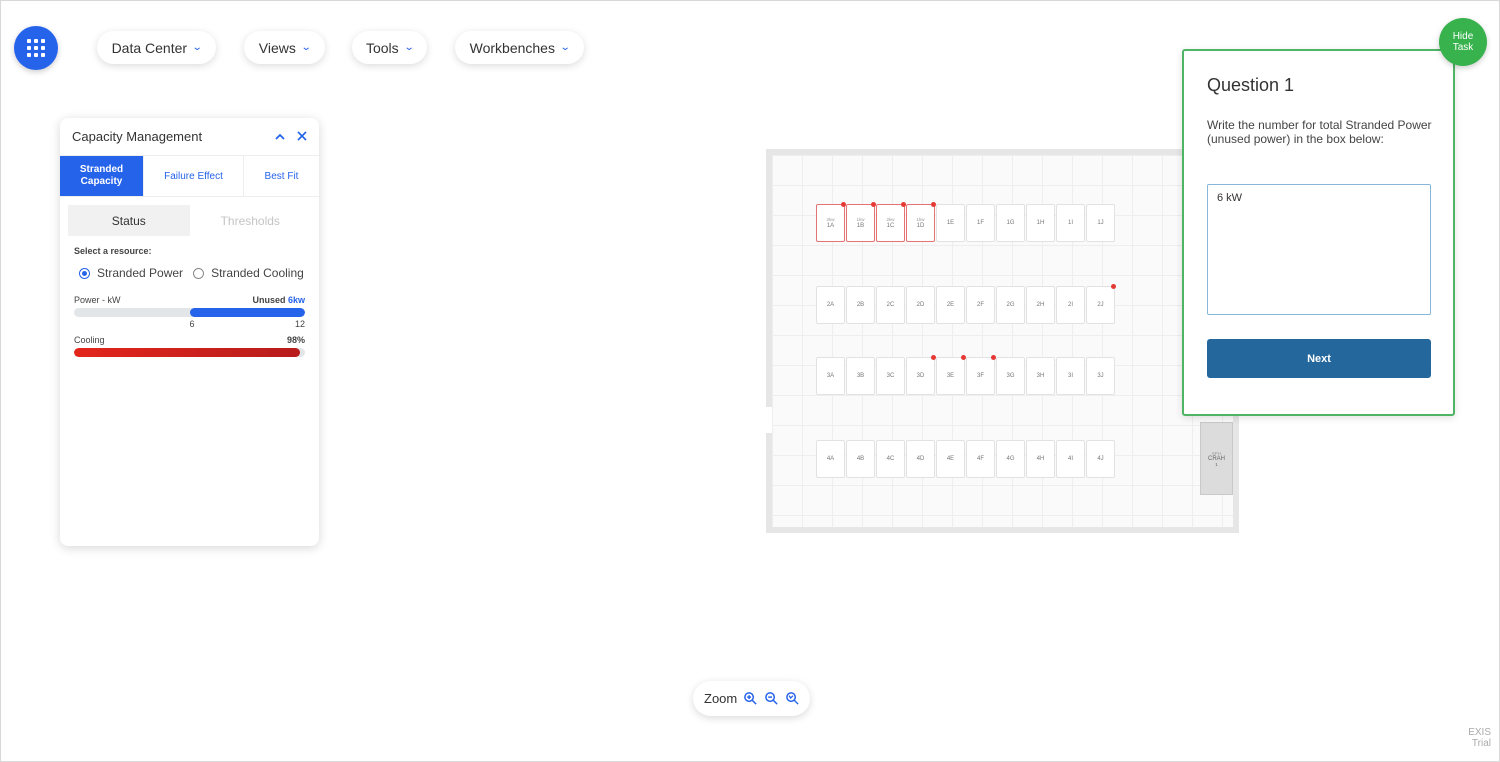 The image size is (1500, 762). Describe the element at coordinates (1100, 376) in the screenshot. I see `rack-3j: 3J` at that location.